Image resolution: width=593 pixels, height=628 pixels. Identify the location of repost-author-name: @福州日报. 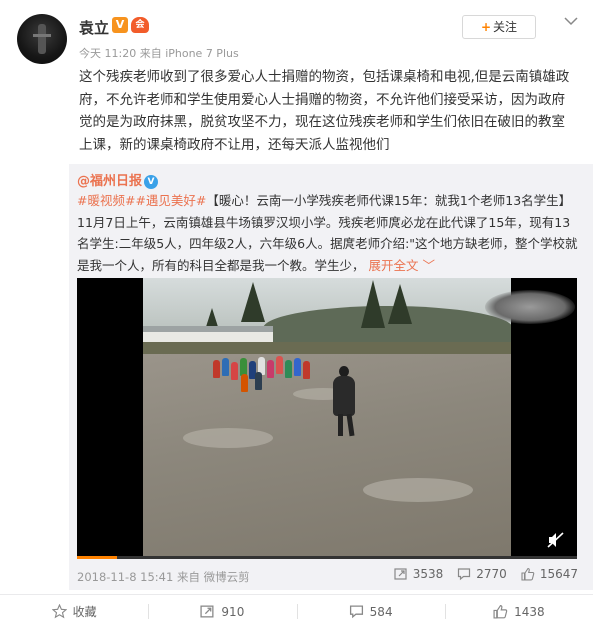
(110, 181).